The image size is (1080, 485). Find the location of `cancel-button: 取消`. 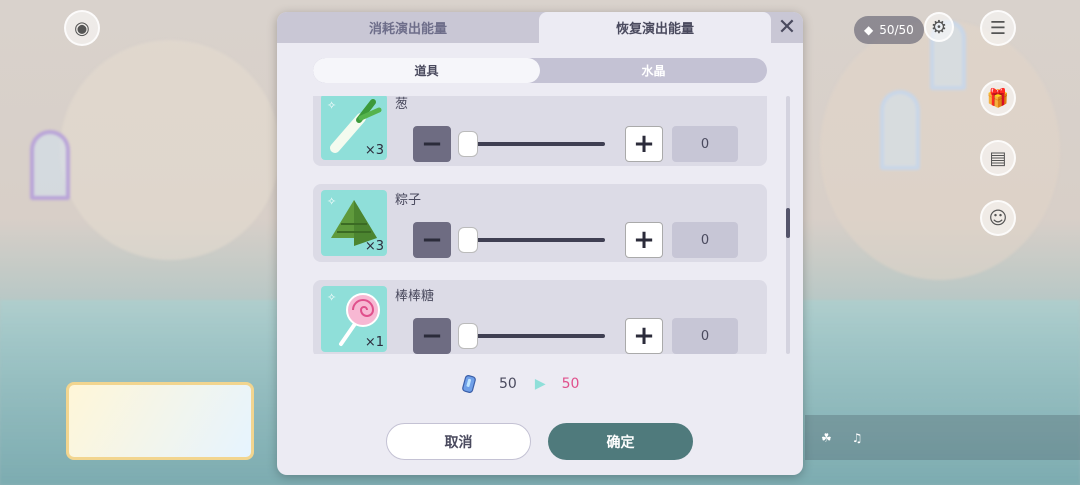

cancel-button: 取消 is located at coordinates (458, 441).